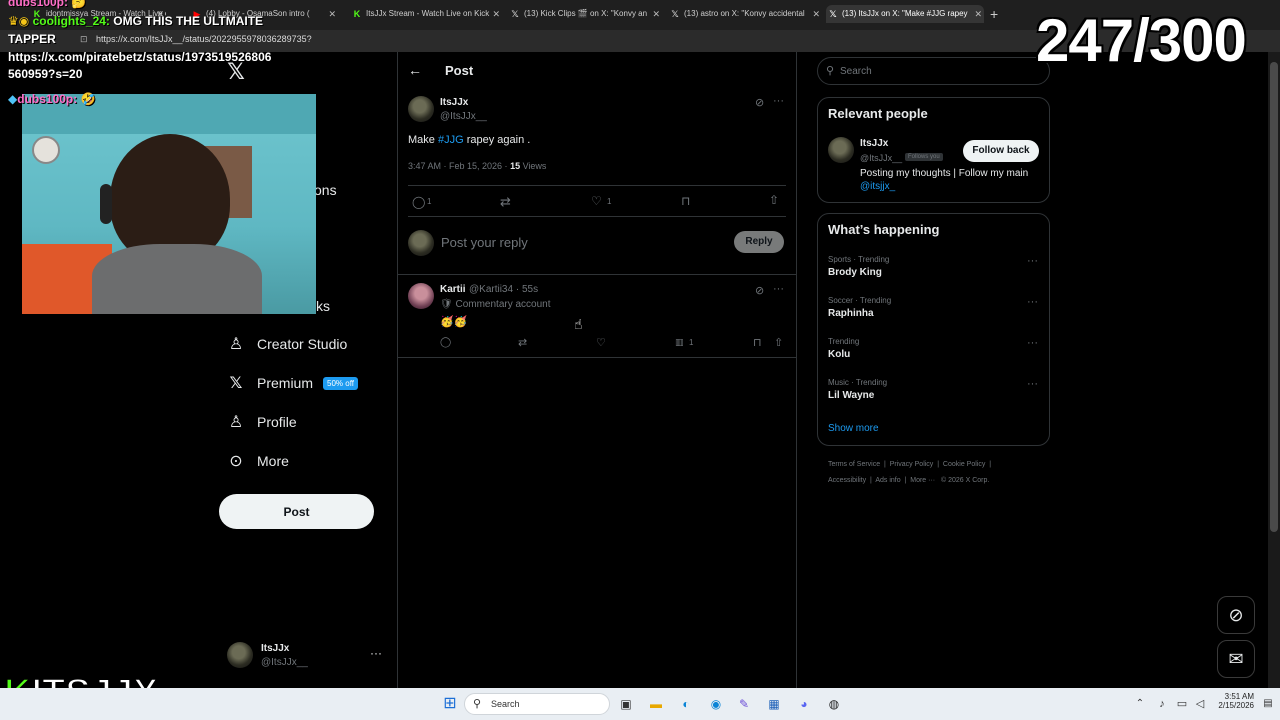  I want to click on nav-profile: ♙ Profile, so click(261, 422).